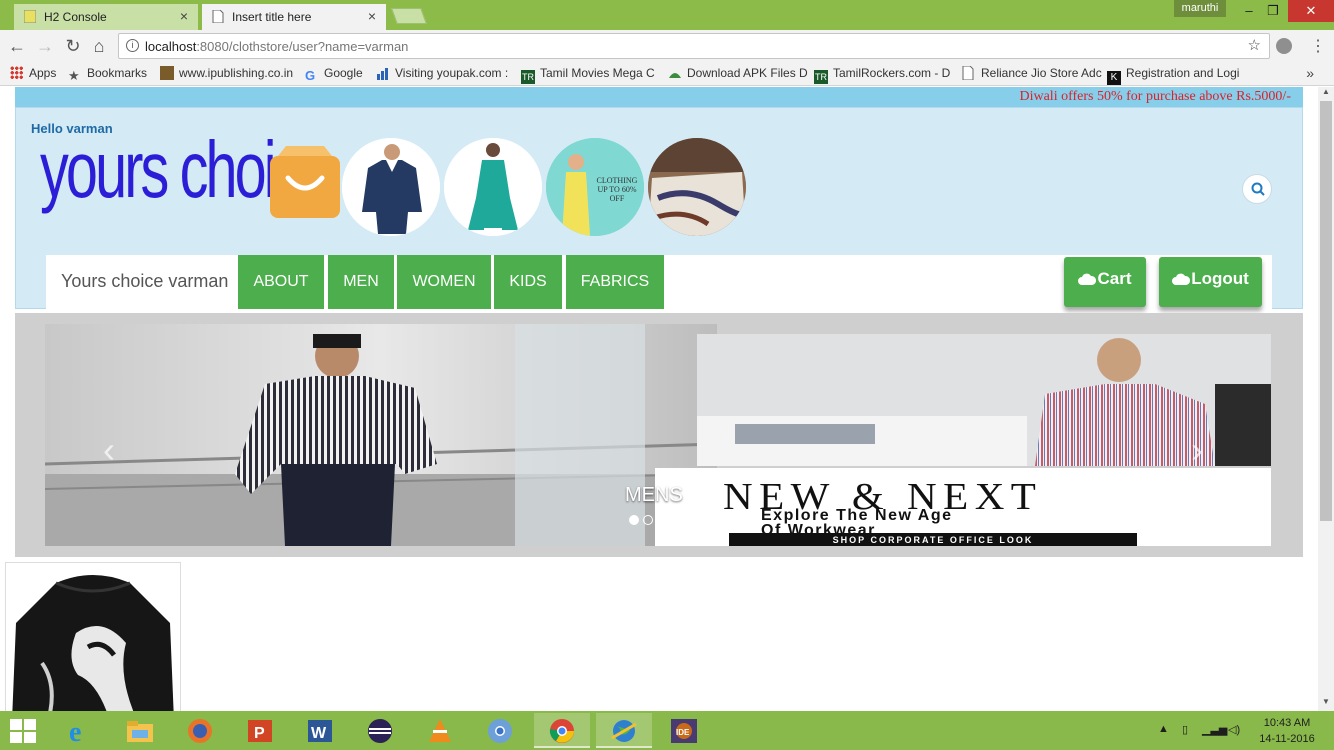 The image size is (1334, 750). I want to click on scroll-up-icon: ▲, so click(1326, 94).